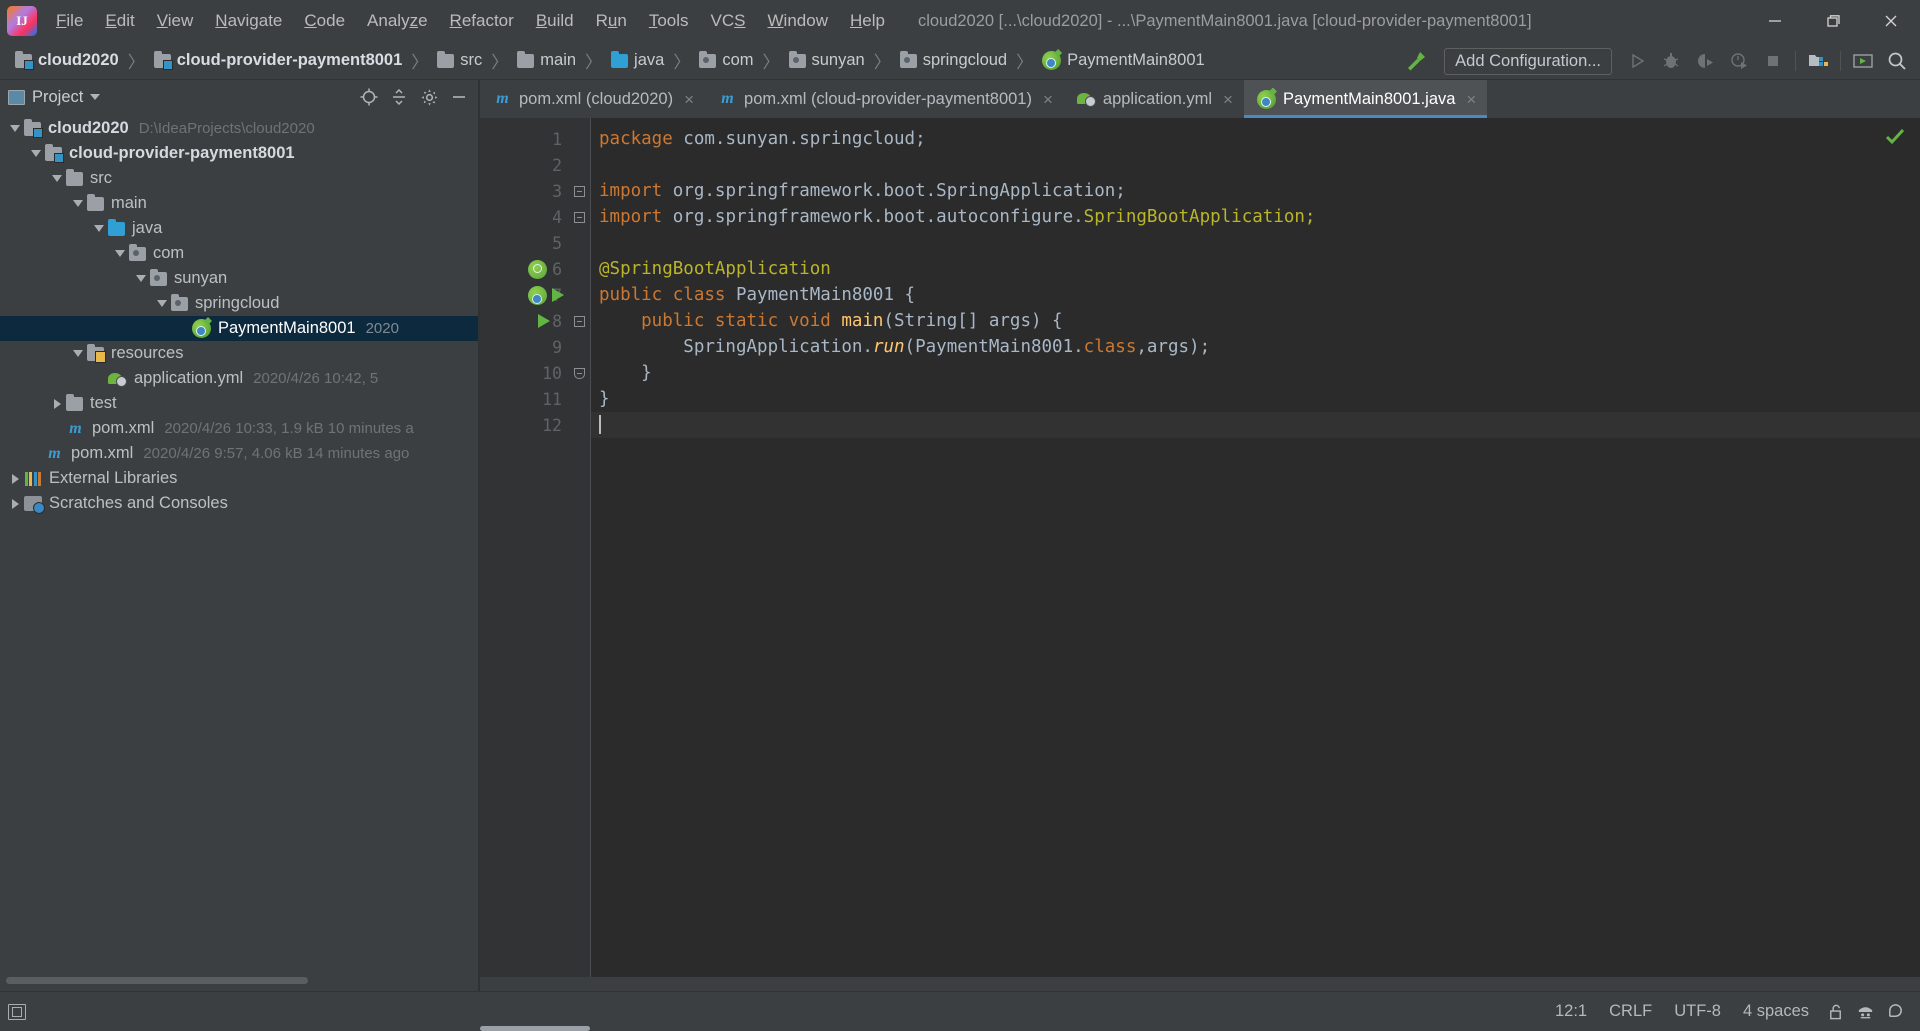 Image resolution: width=1920 pixels, height=1031 pixels. Describe the element at coordinates (884, 99) in the screenshot. I see `editor-tab-pom-xml-cloud-provider-payment8001-: m pom.xml (cloud-provider-payment8001) ×` at that location.